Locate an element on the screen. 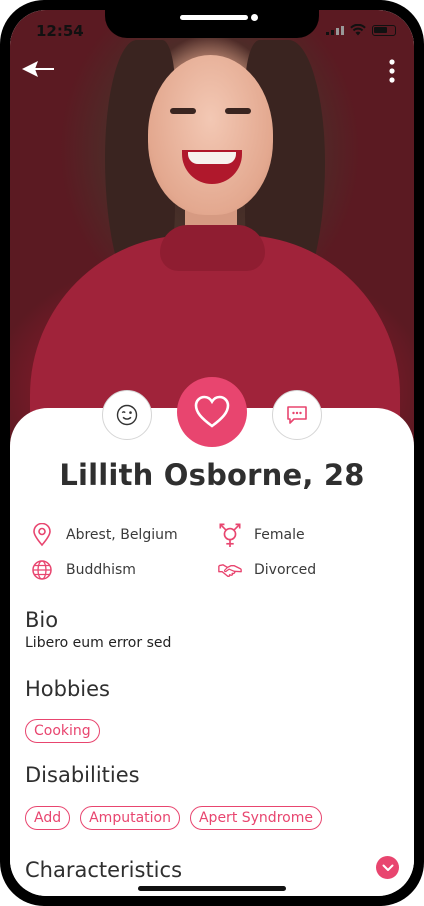 Image resolution: width=424 pixels, height=906 pixels. heart-icon is located at coordinates (212, 411).